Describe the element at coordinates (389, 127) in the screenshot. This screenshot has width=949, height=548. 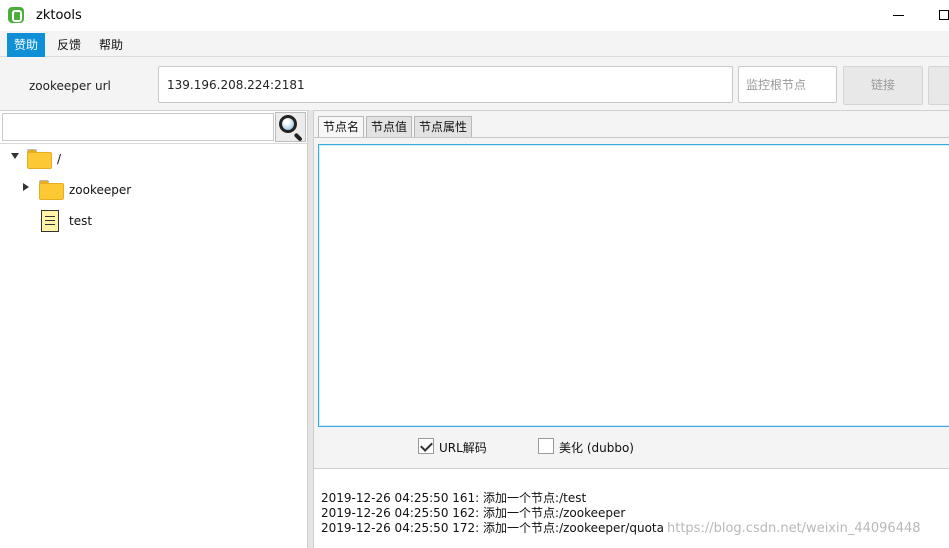
I see `tab-node-value: 节点值` at that location.